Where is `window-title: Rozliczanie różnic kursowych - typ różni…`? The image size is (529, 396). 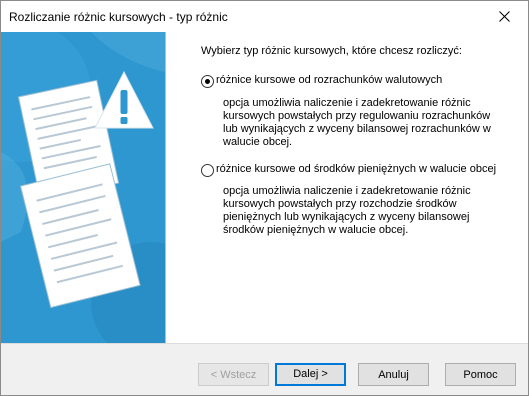
window-title: Rozliczanie różnic kursowych - typ różni… is located at coordinates (118, 17).